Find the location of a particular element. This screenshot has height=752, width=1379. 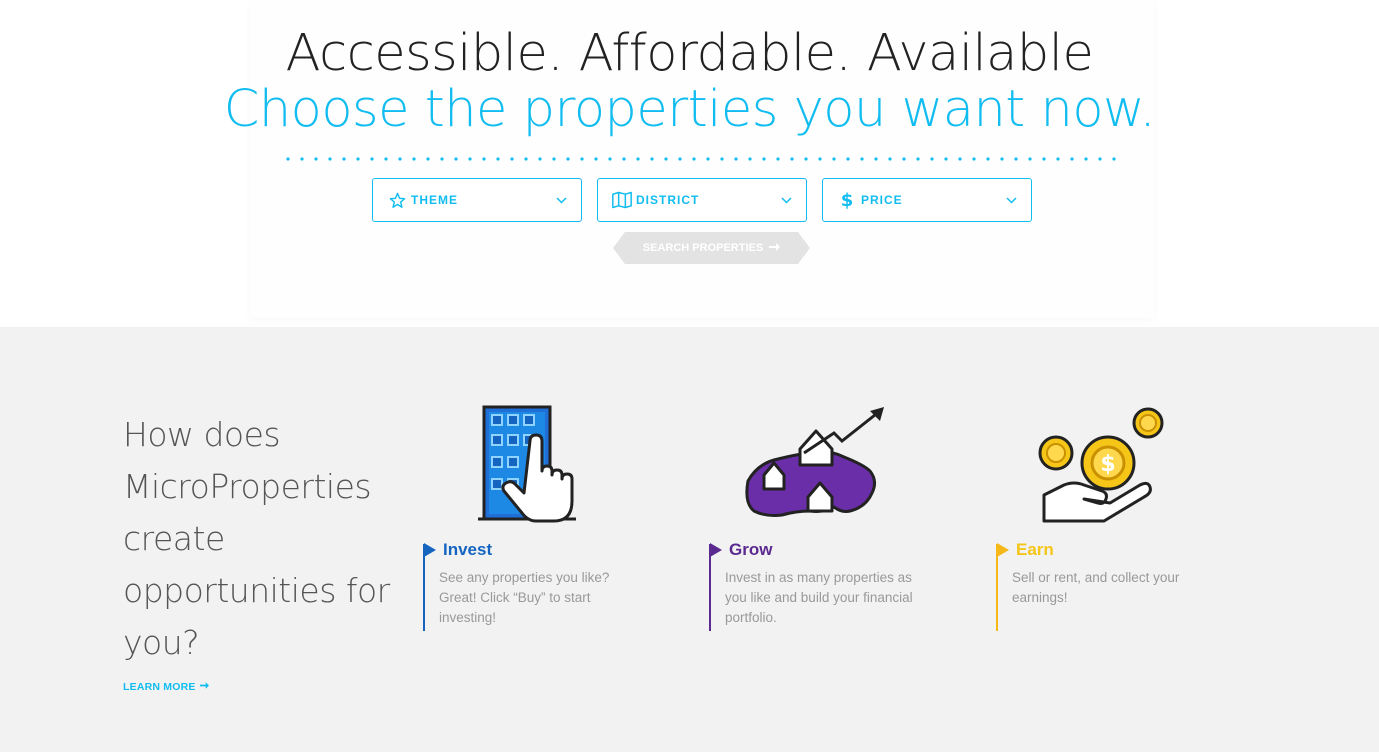

learn-more-link: LEARN MORE is located at coordinates (166, 687).